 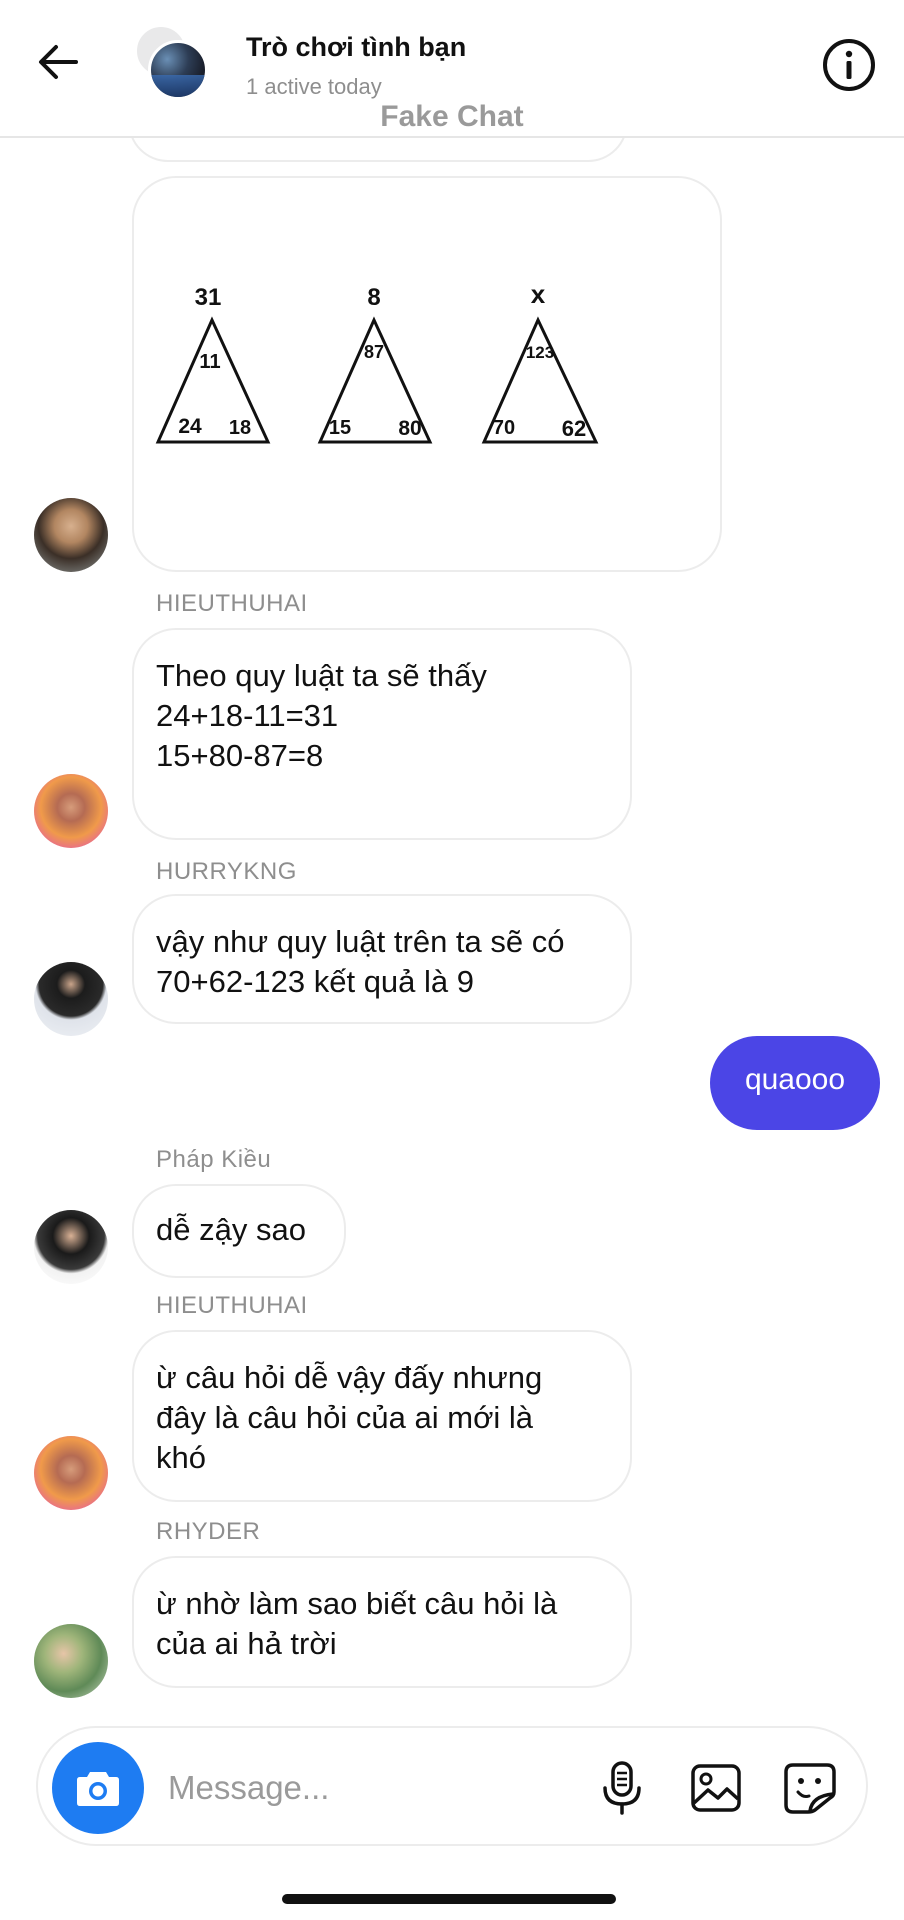 I want to click on message-bubble: dễ zậy sao, so click(x=239, y=1231).